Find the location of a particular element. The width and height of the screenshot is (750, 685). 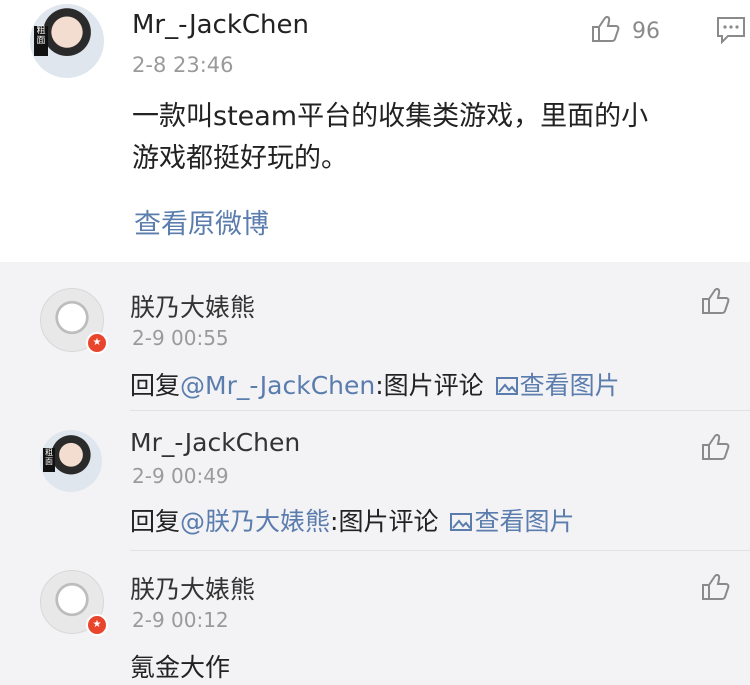

mention-link: @朕乃大婊熊 is located at coordinates (255, 521).